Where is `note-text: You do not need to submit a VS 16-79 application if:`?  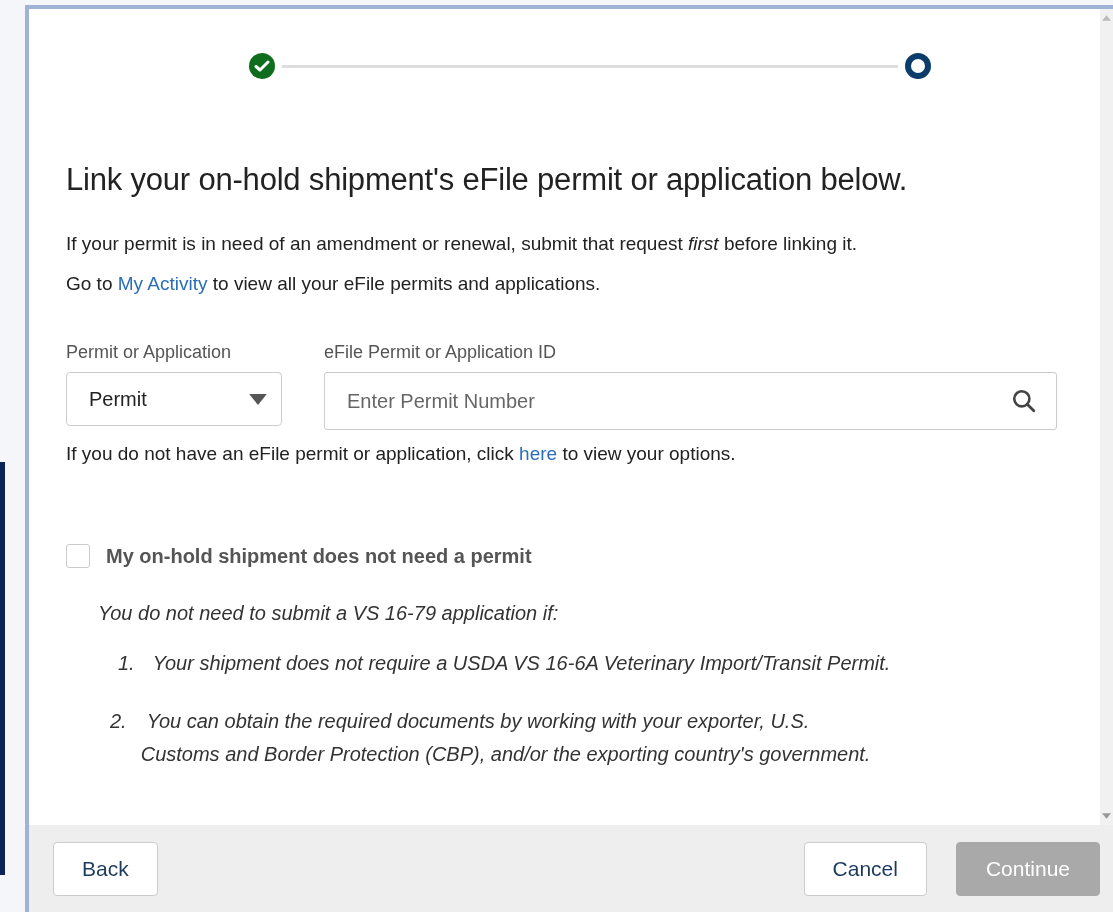 note-text: You do not need to submit a VS 16-79 application if: is located at coordinates (329, 613).